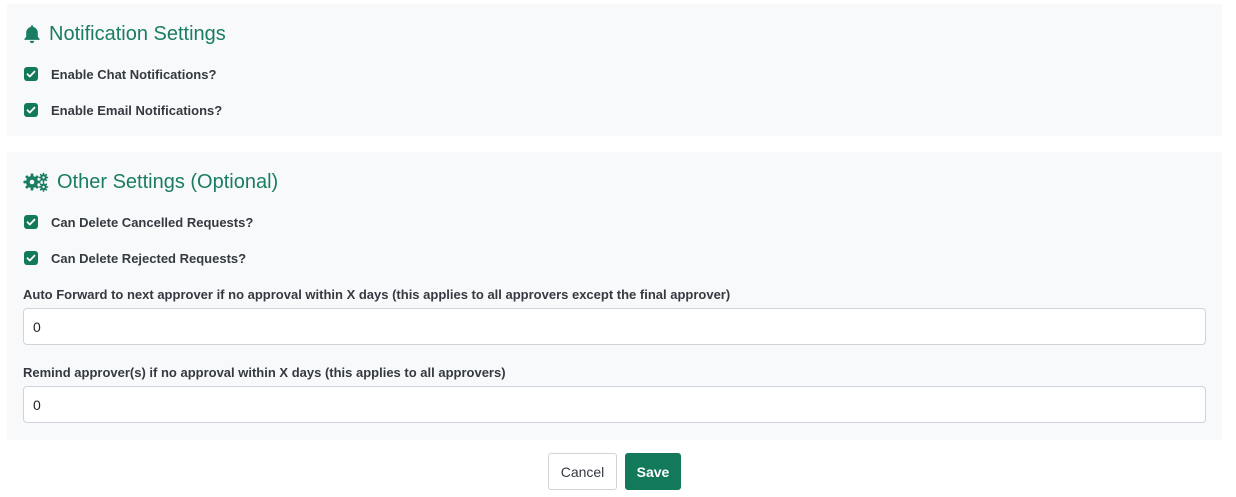  I want to click on checkbox-label: Enable Chat Notifications?, so click(134, 74).